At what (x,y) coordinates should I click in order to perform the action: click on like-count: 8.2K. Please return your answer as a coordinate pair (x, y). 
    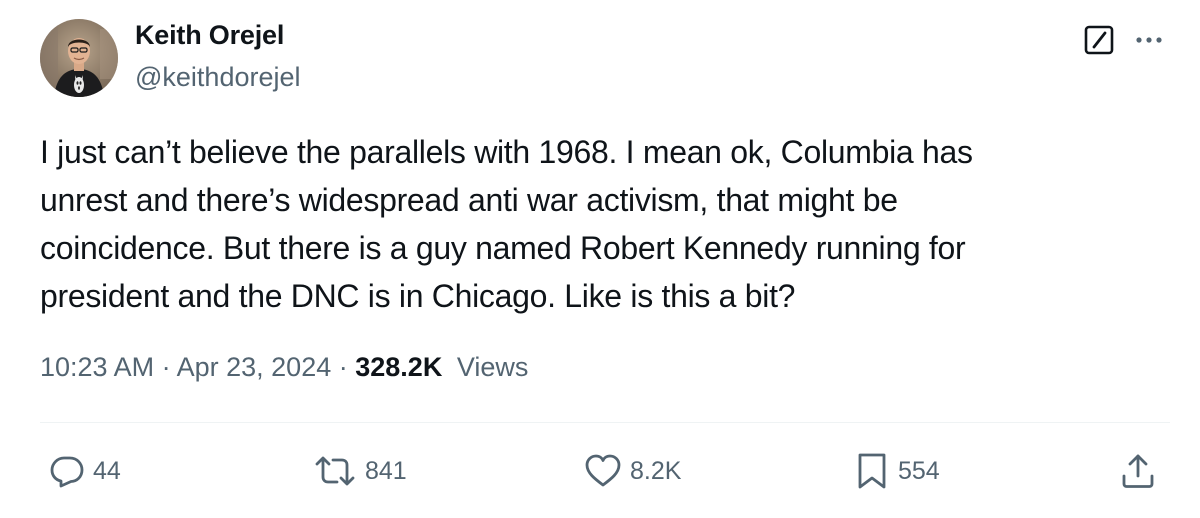
    Looking at the image, I should click on (656, 470).